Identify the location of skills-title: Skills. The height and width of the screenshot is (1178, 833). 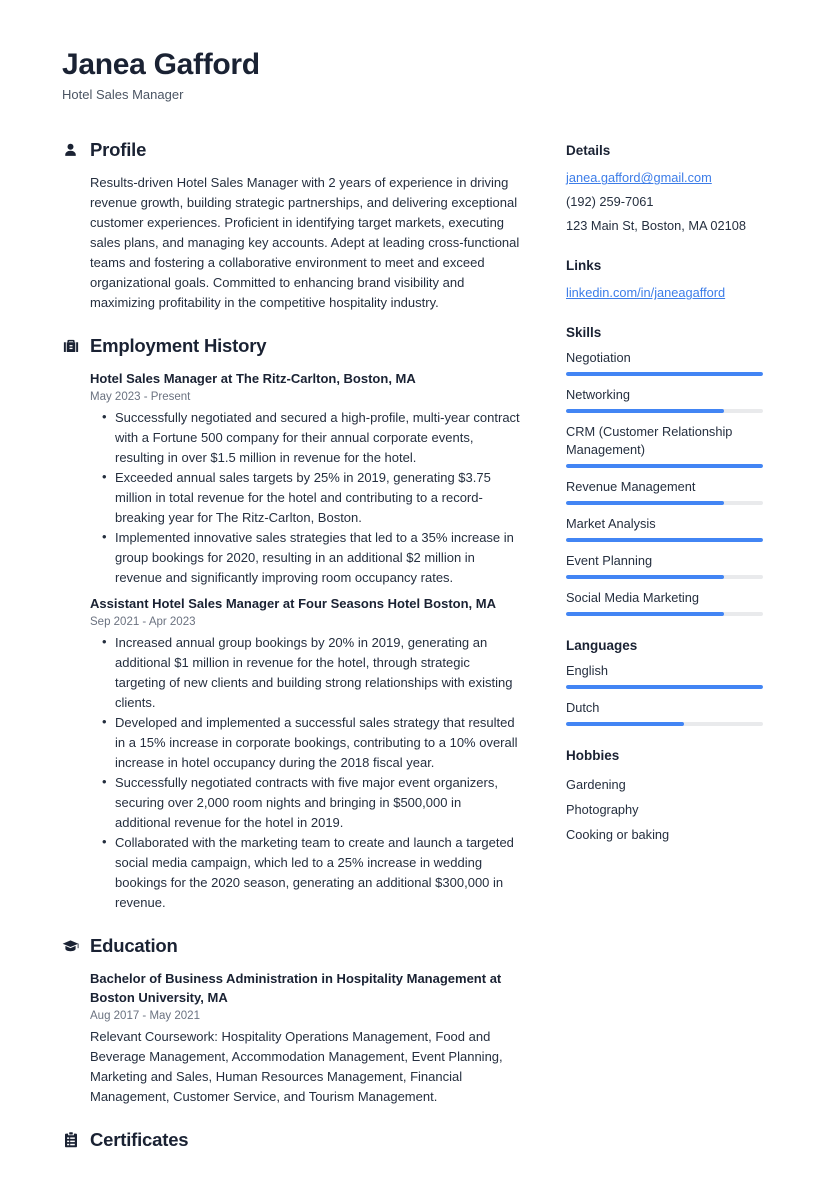
(584, 333).